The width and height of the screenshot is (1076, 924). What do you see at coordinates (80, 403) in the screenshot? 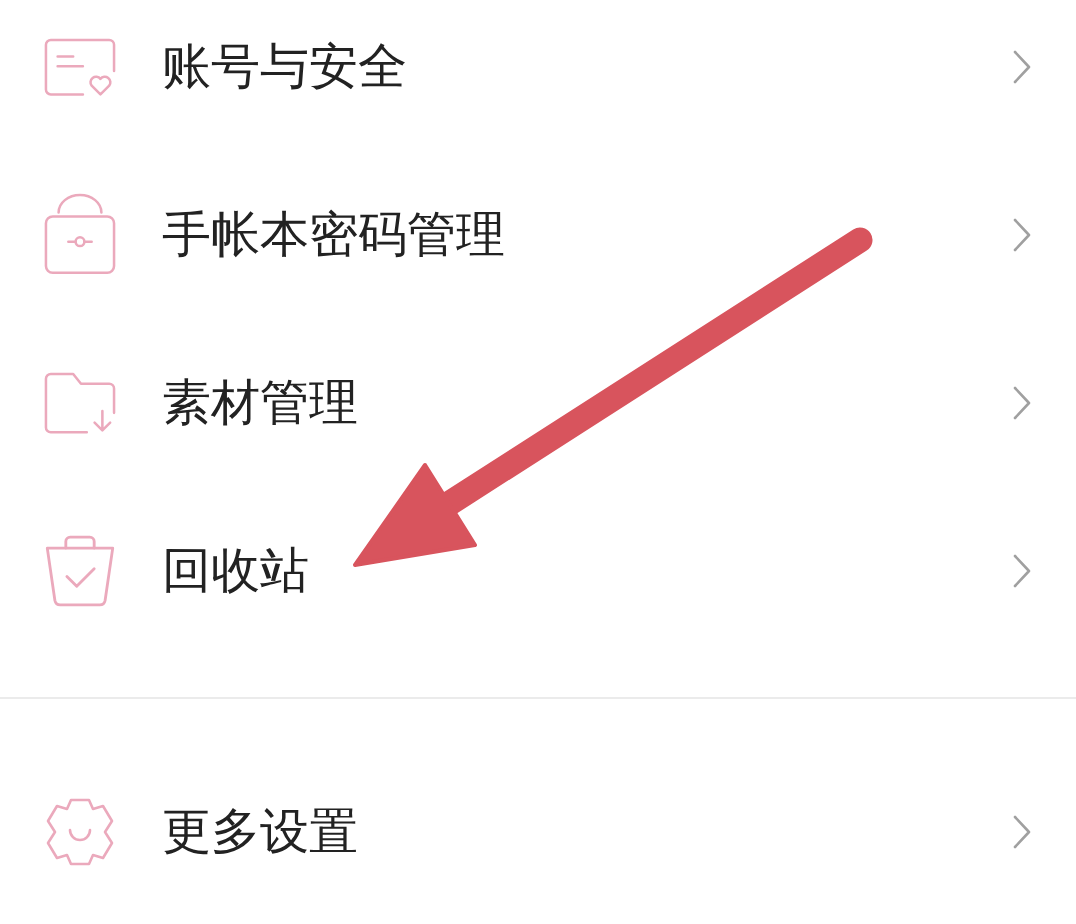
I see `folder-arrow-icon` at bounding box center [80, 403].